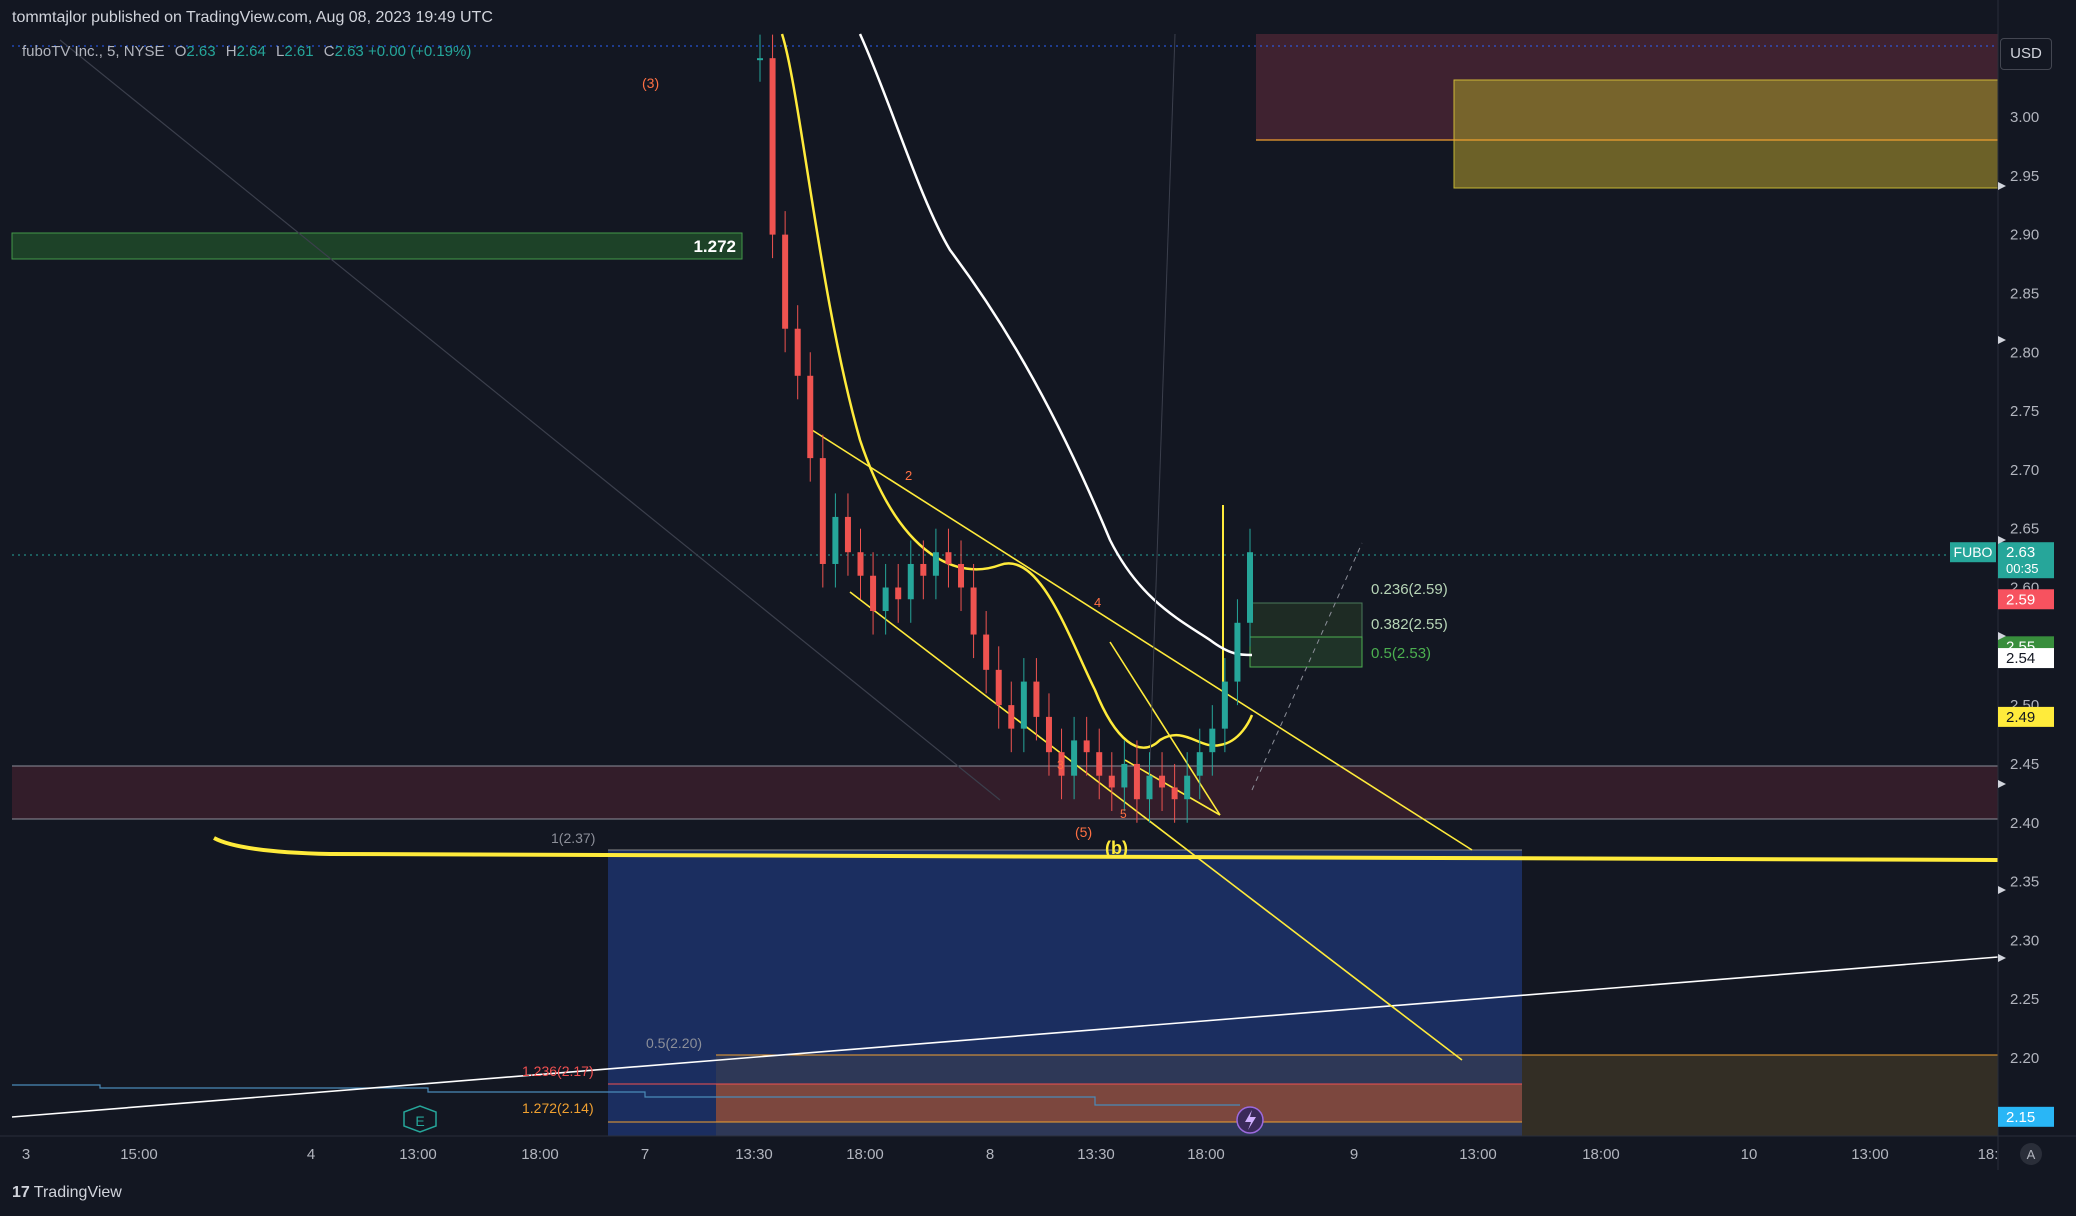 The image size is (2076, 1216). Describe the element at coordinates (1119, 1103) in the screenshot. I see `orange-projection-box` at that location.